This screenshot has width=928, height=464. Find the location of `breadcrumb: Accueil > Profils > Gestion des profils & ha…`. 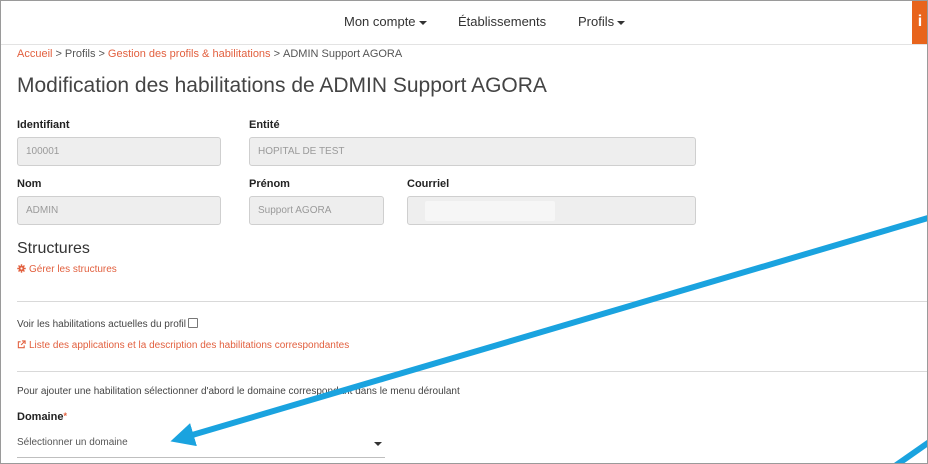

breadcrumb: Accueil > Profils > Gestion des profils & ha… is located at coordinates (209, 54).